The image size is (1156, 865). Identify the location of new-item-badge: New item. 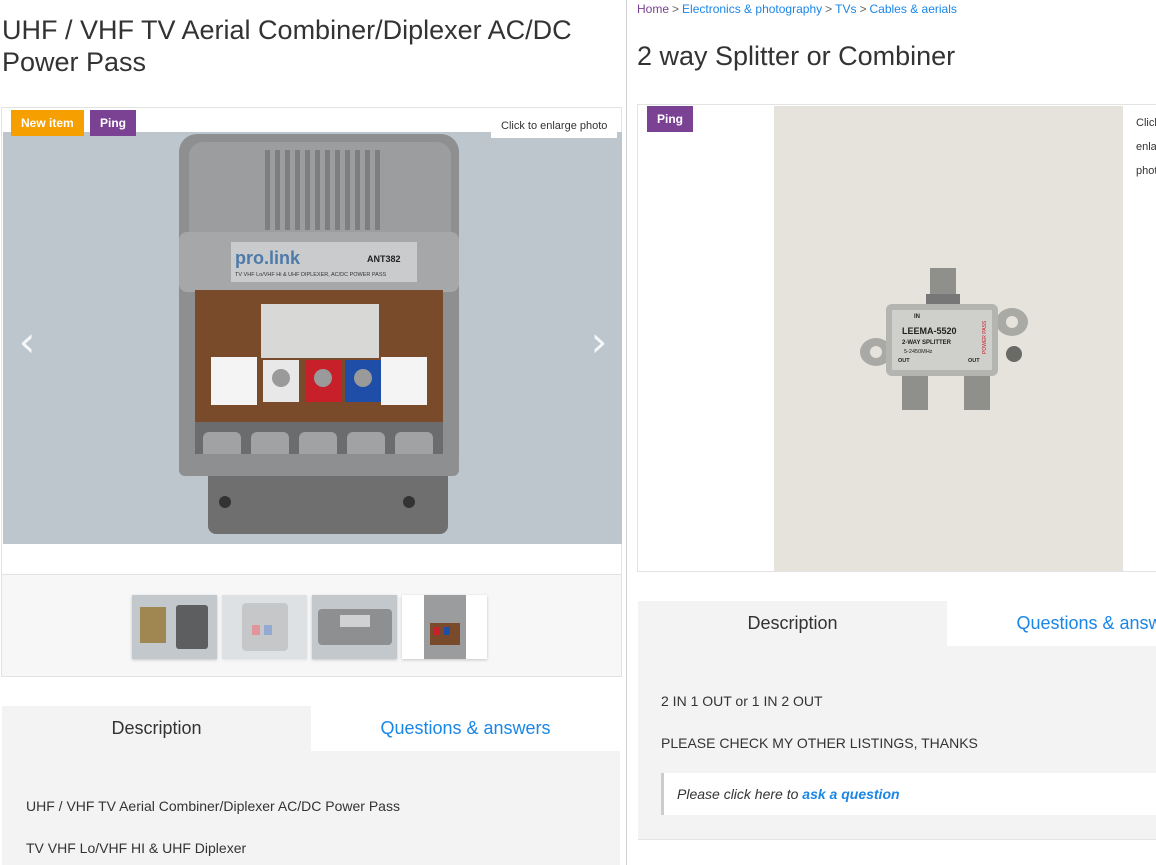
(47, 123).